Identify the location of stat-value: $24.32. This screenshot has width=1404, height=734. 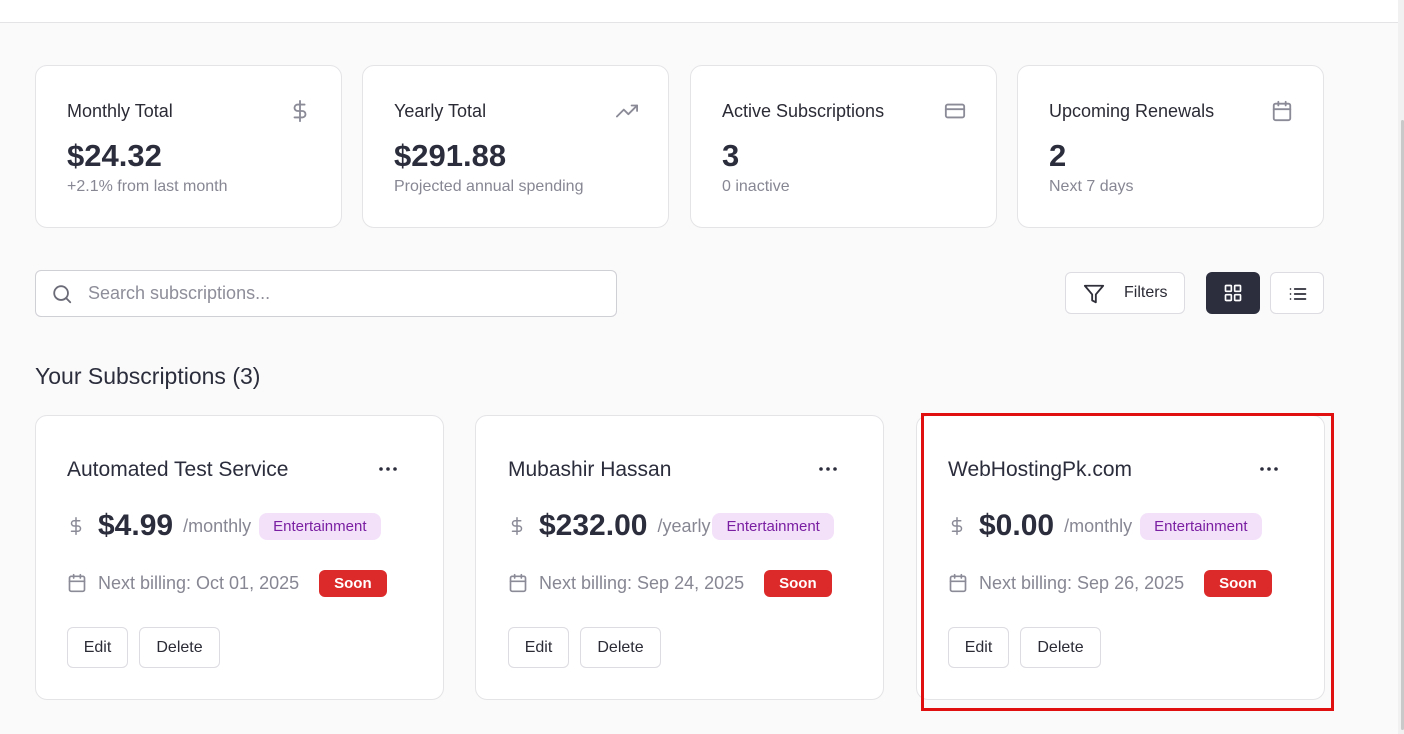
(114, 155).